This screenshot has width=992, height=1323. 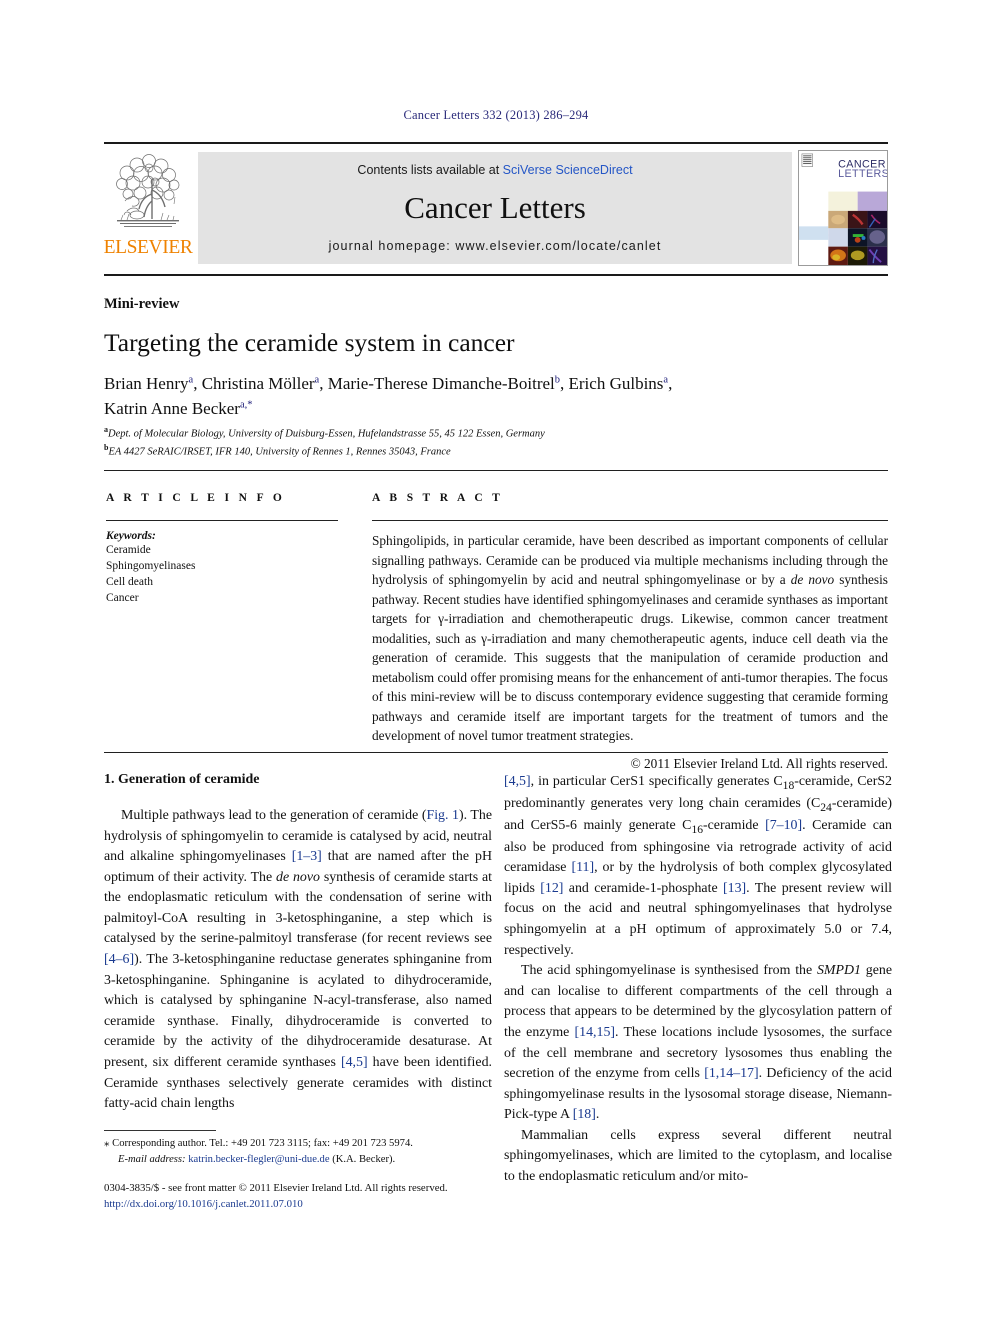 I want to click on page-title: Targeting the ceramide system in cancer, so click(x=309, y=342).